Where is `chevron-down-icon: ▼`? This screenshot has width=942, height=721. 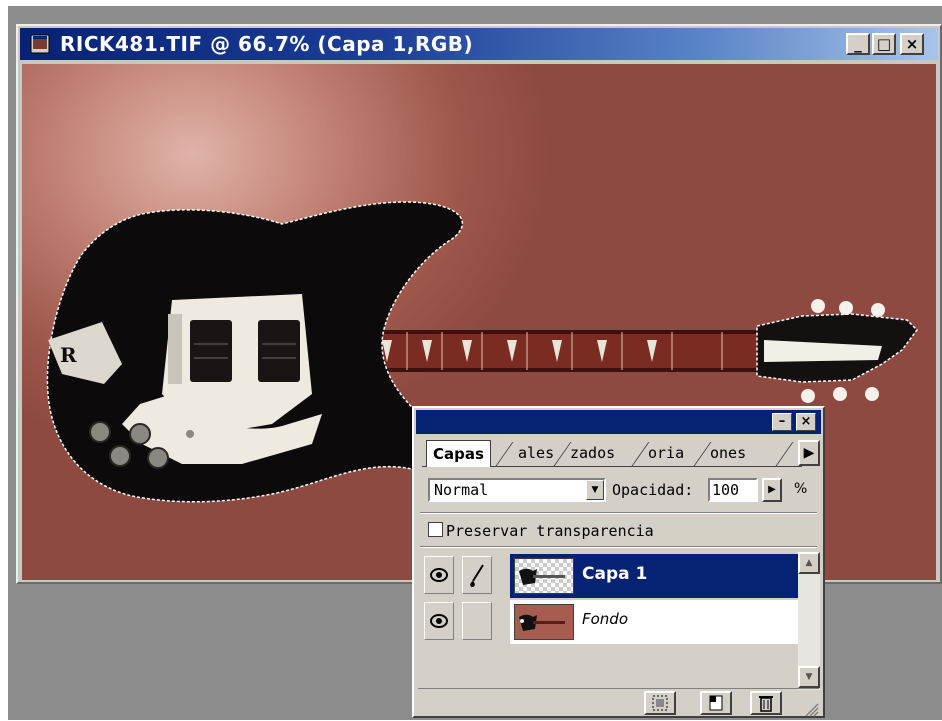 chevron-down-icon: ▼ is located at coordinates (595, 490).